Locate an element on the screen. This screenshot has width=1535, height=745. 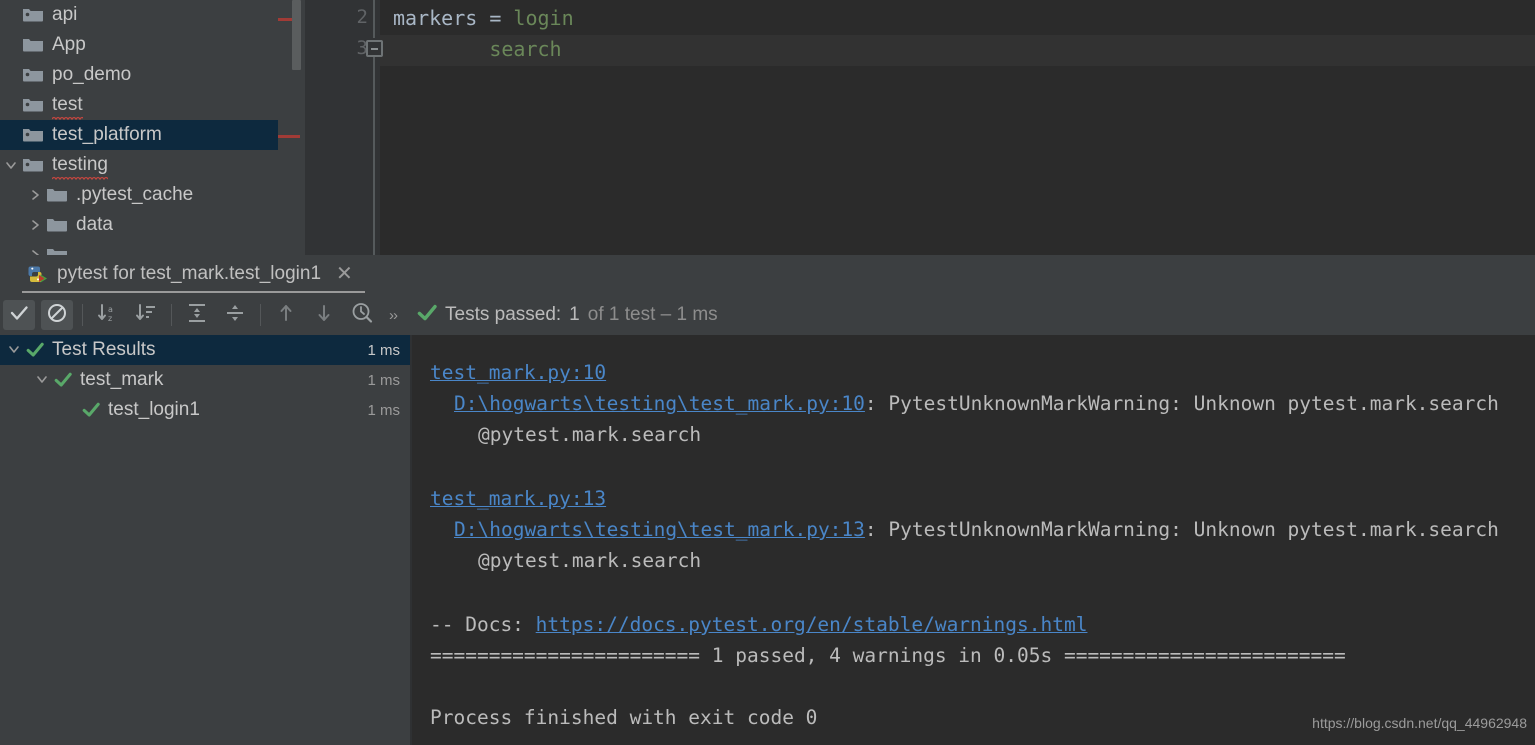
no-entry-icon is located at coordinates (57, 315).